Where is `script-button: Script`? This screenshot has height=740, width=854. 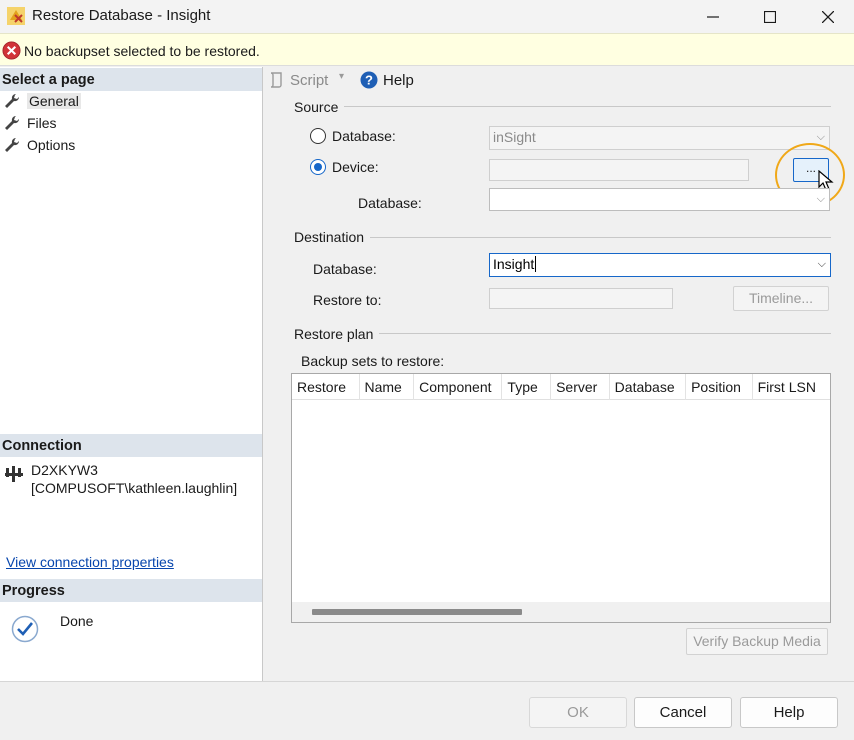 script-button: Script is located at coordinates (298, 80).